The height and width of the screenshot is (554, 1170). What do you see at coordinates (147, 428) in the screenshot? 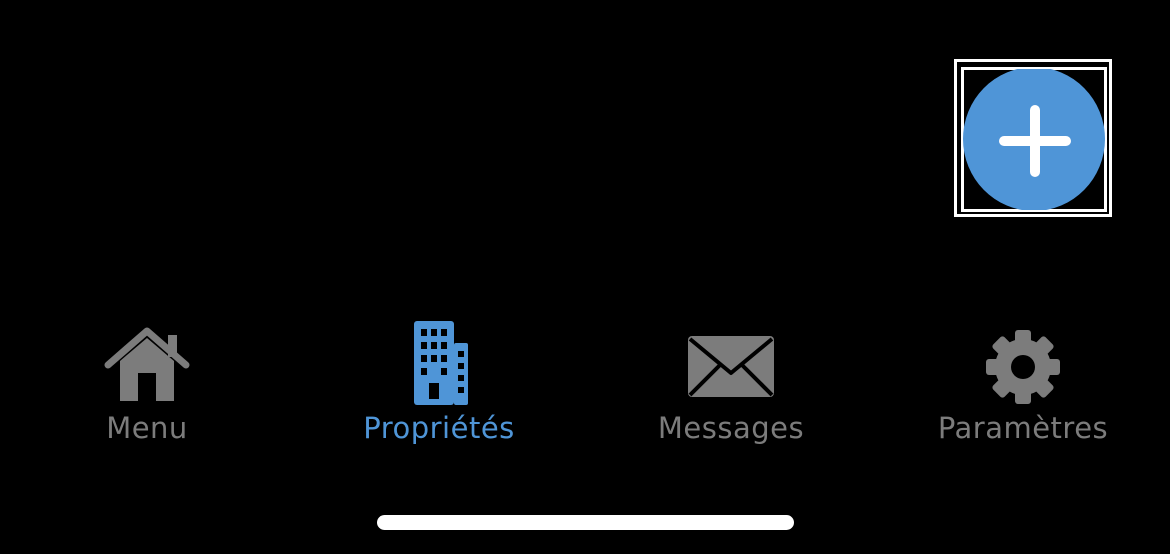
I see `tab-menu-label: Menu` at bounding box center [147, 428].